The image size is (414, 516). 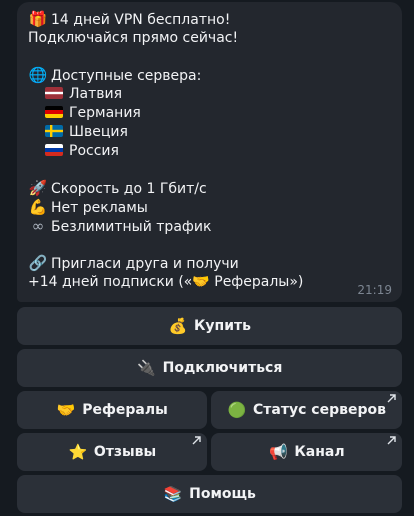 What do you see at coordinates (54, 130) in the screenshot?
I see `sweden-flag-icon` at bounding box center [54, 130].